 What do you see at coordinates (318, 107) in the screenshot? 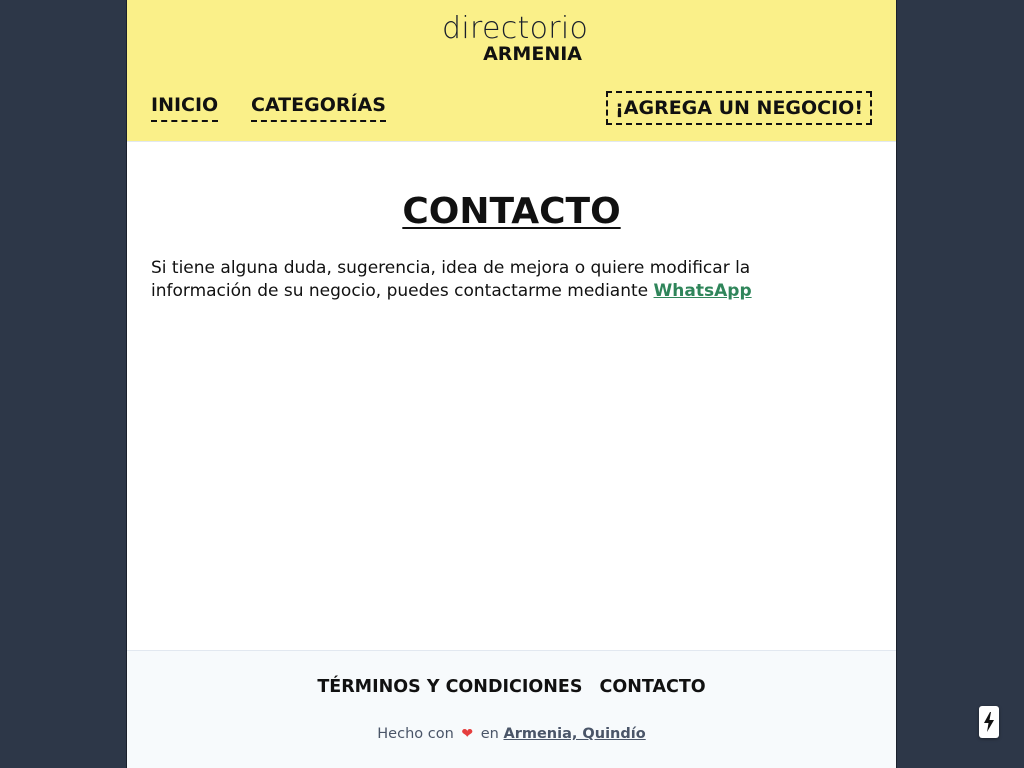
I see `nav-link-categorias: CATEGORÍAS` at bounding box center [318, 107].